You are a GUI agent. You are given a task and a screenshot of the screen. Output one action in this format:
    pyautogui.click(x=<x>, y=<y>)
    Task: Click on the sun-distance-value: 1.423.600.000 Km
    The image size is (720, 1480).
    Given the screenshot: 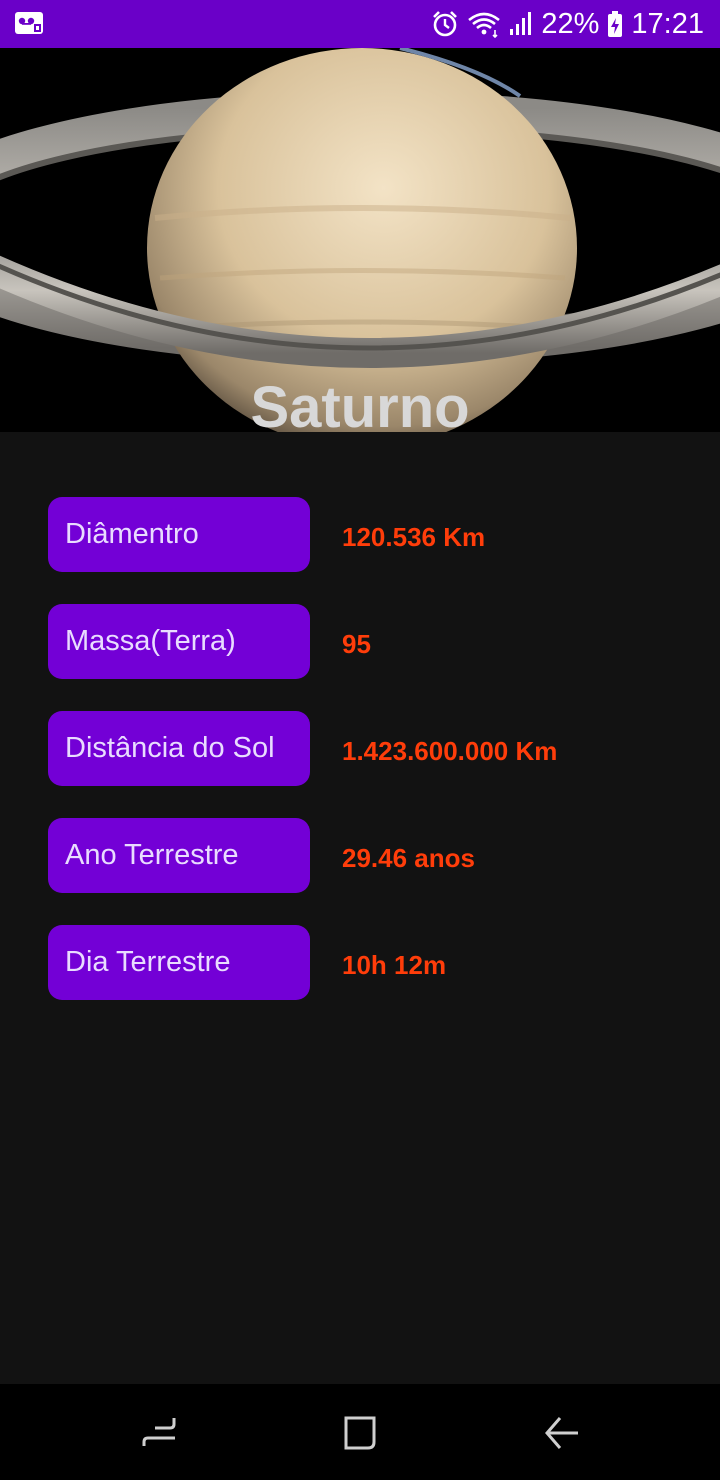 What is the action you would take?
    pyautogui.click(x=450, y=751)
    